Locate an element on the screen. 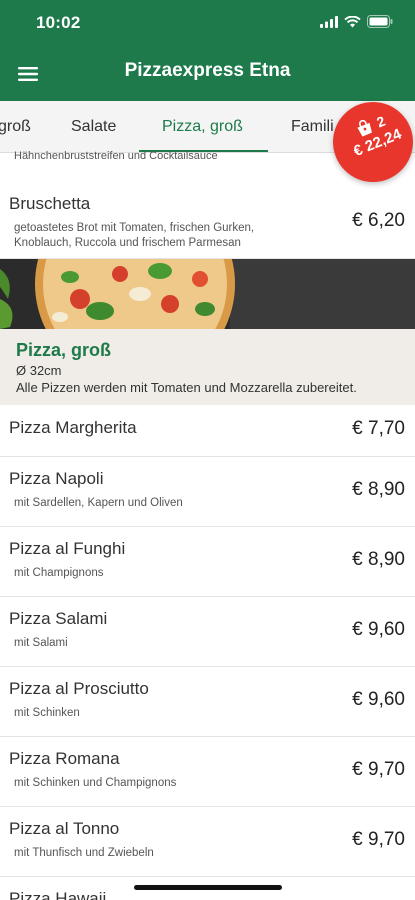 The image size is (415, 900). item-name: Pizza al Funghi is located at coordinates (67, 548).